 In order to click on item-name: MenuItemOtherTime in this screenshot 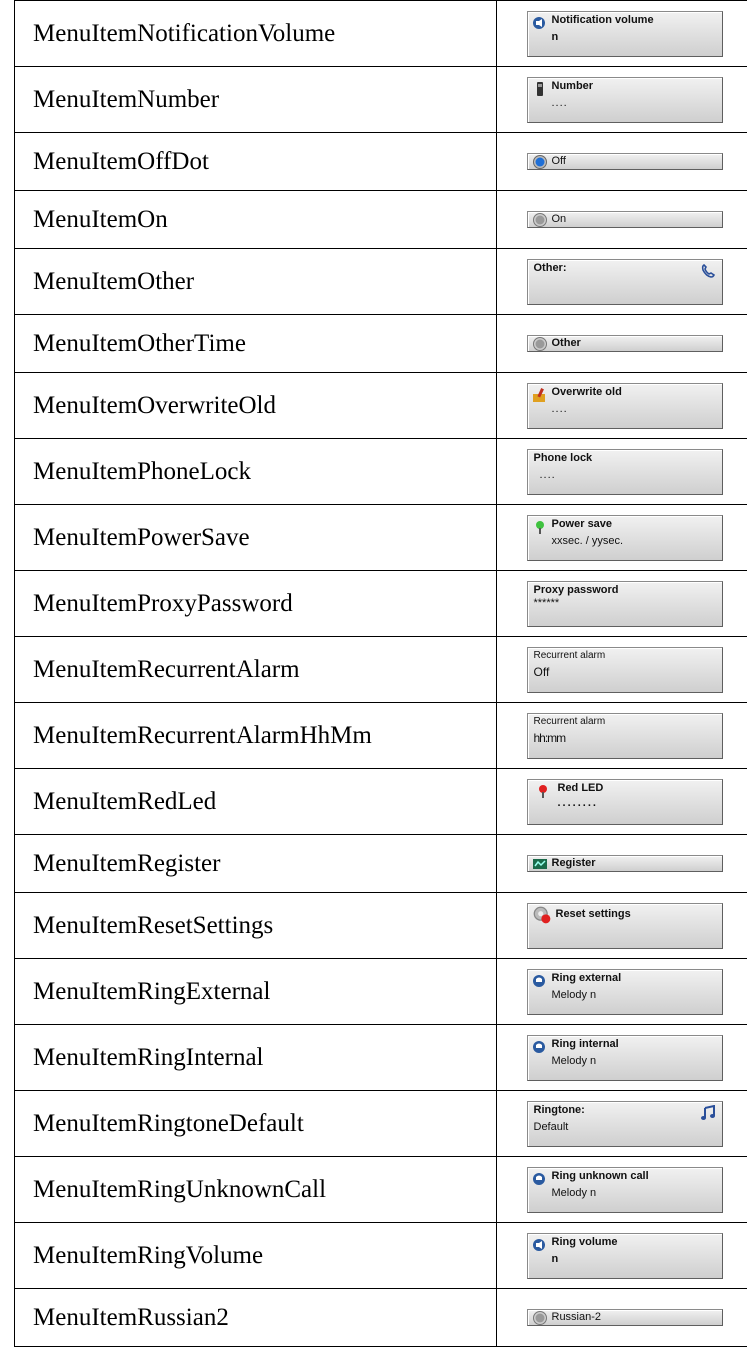, I will do `click(256, 344)`.